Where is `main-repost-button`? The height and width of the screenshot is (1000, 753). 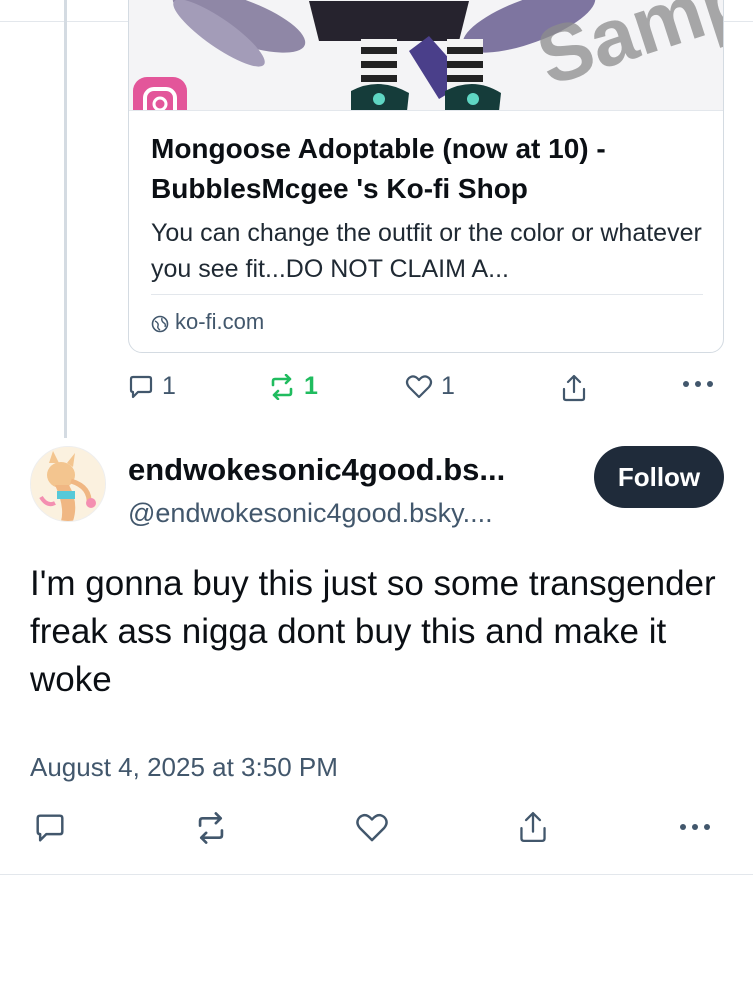 main-repost-button is located at coordinates (211, 828).